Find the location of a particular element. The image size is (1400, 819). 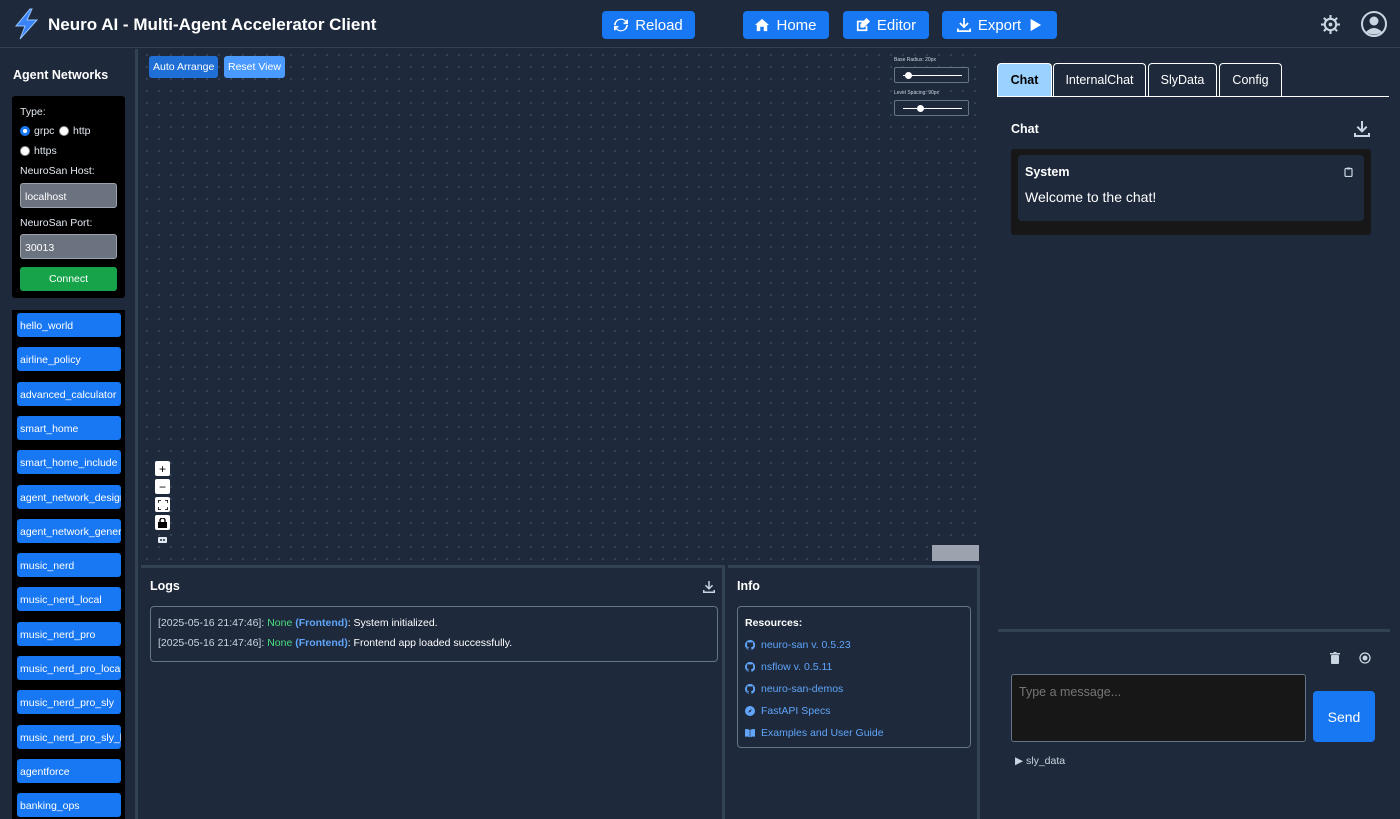

zoom-out-icon: − is located at coordinates (162, 486).